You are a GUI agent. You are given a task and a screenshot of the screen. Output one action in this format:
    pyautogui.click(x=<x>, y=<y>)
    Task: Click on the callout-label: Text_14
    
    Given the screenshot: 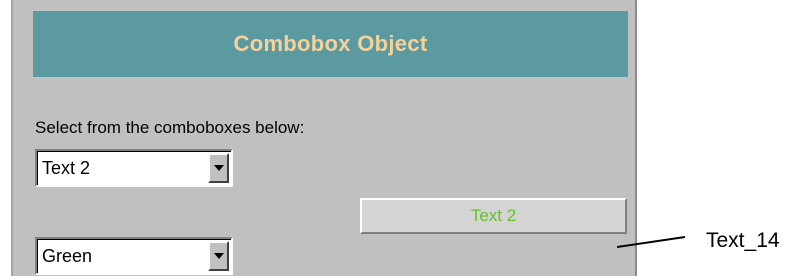 What is the action you would take?
    pyautogui.click(x=743, y=240)
    